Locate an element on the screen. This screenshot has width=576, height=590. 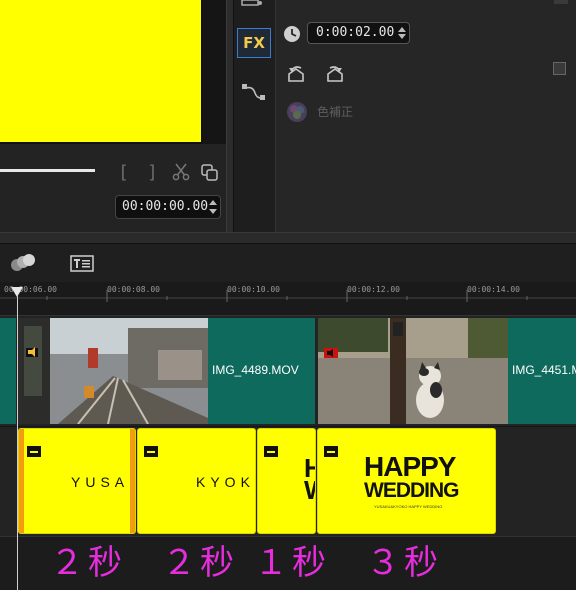
timecode-down-arrow-icon is located at coordinates (213, 211).